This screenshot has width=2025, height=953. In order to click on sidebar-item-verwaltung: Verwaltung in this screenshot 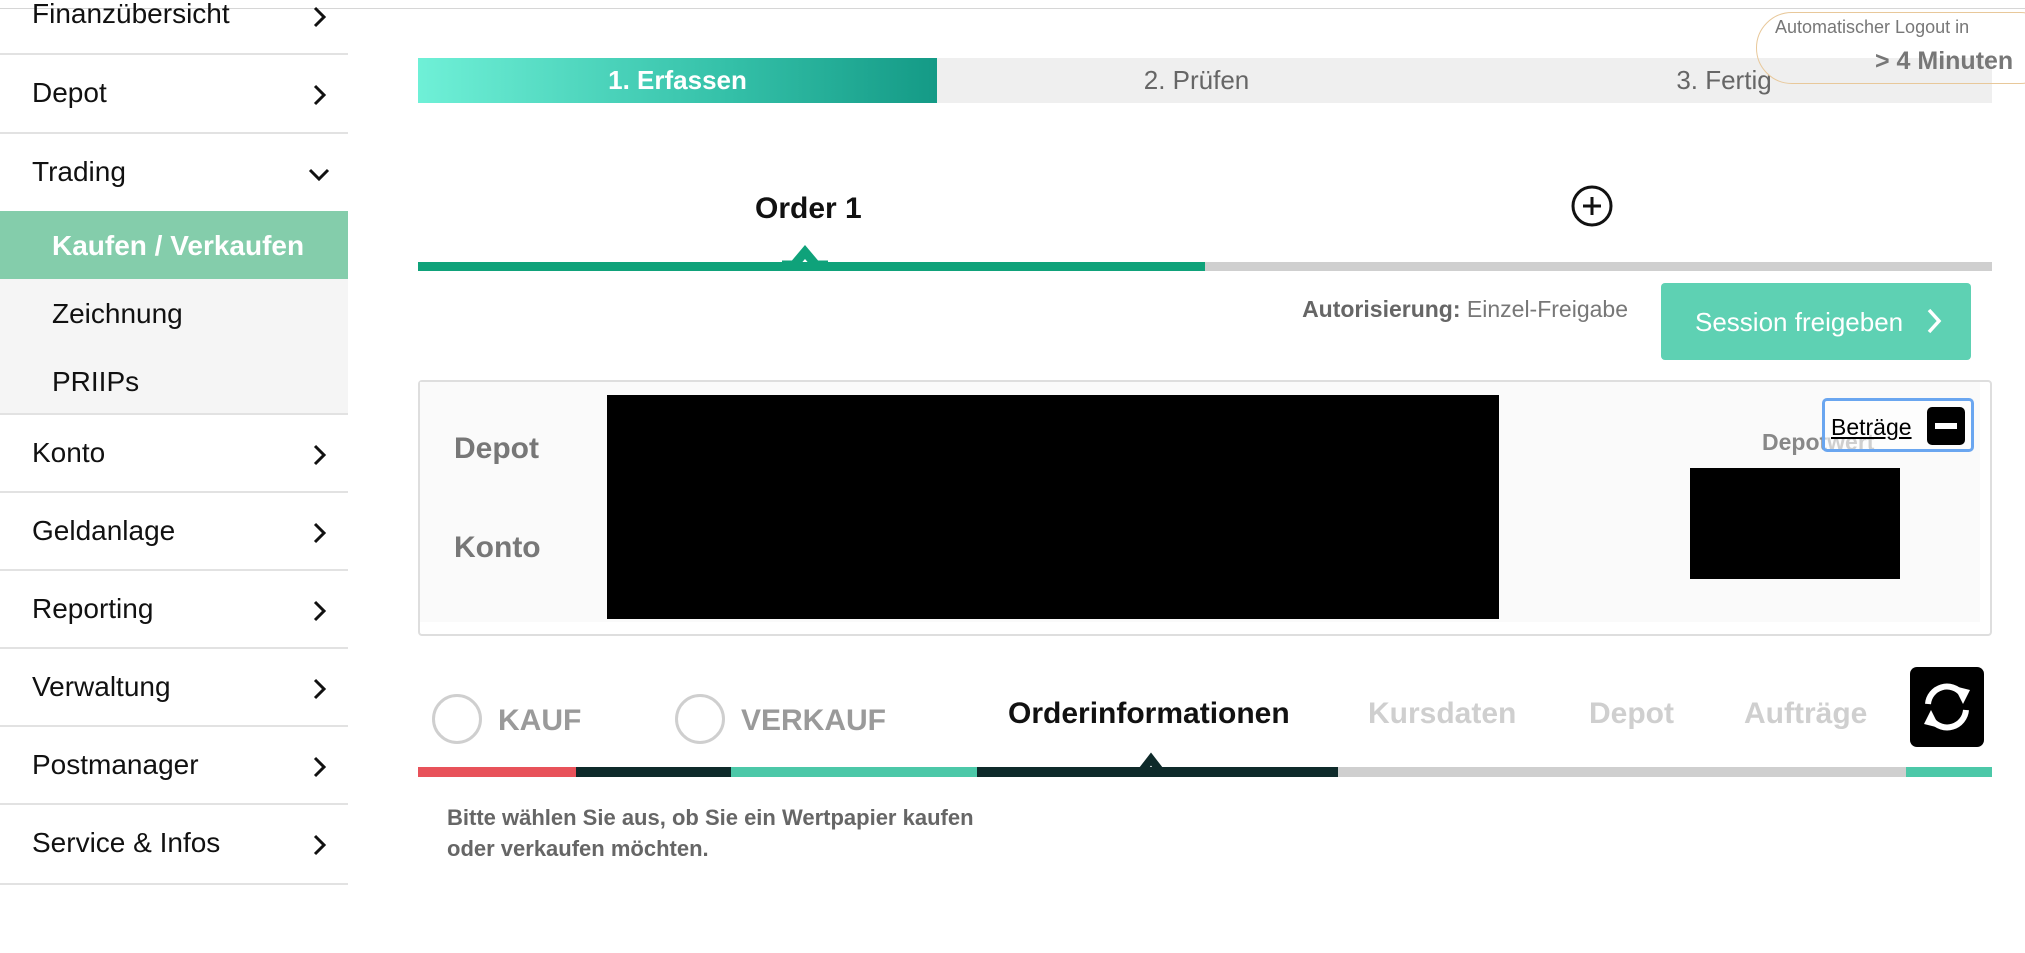, I will do `click(174, 688)`.